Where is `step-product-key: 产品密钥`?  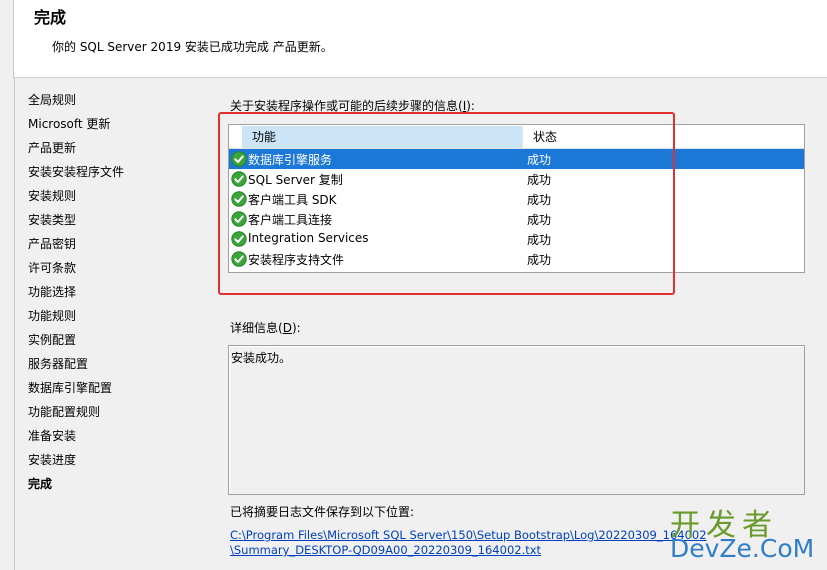
step-product-key: 产品密钥 is located at coordinates (52, 244).